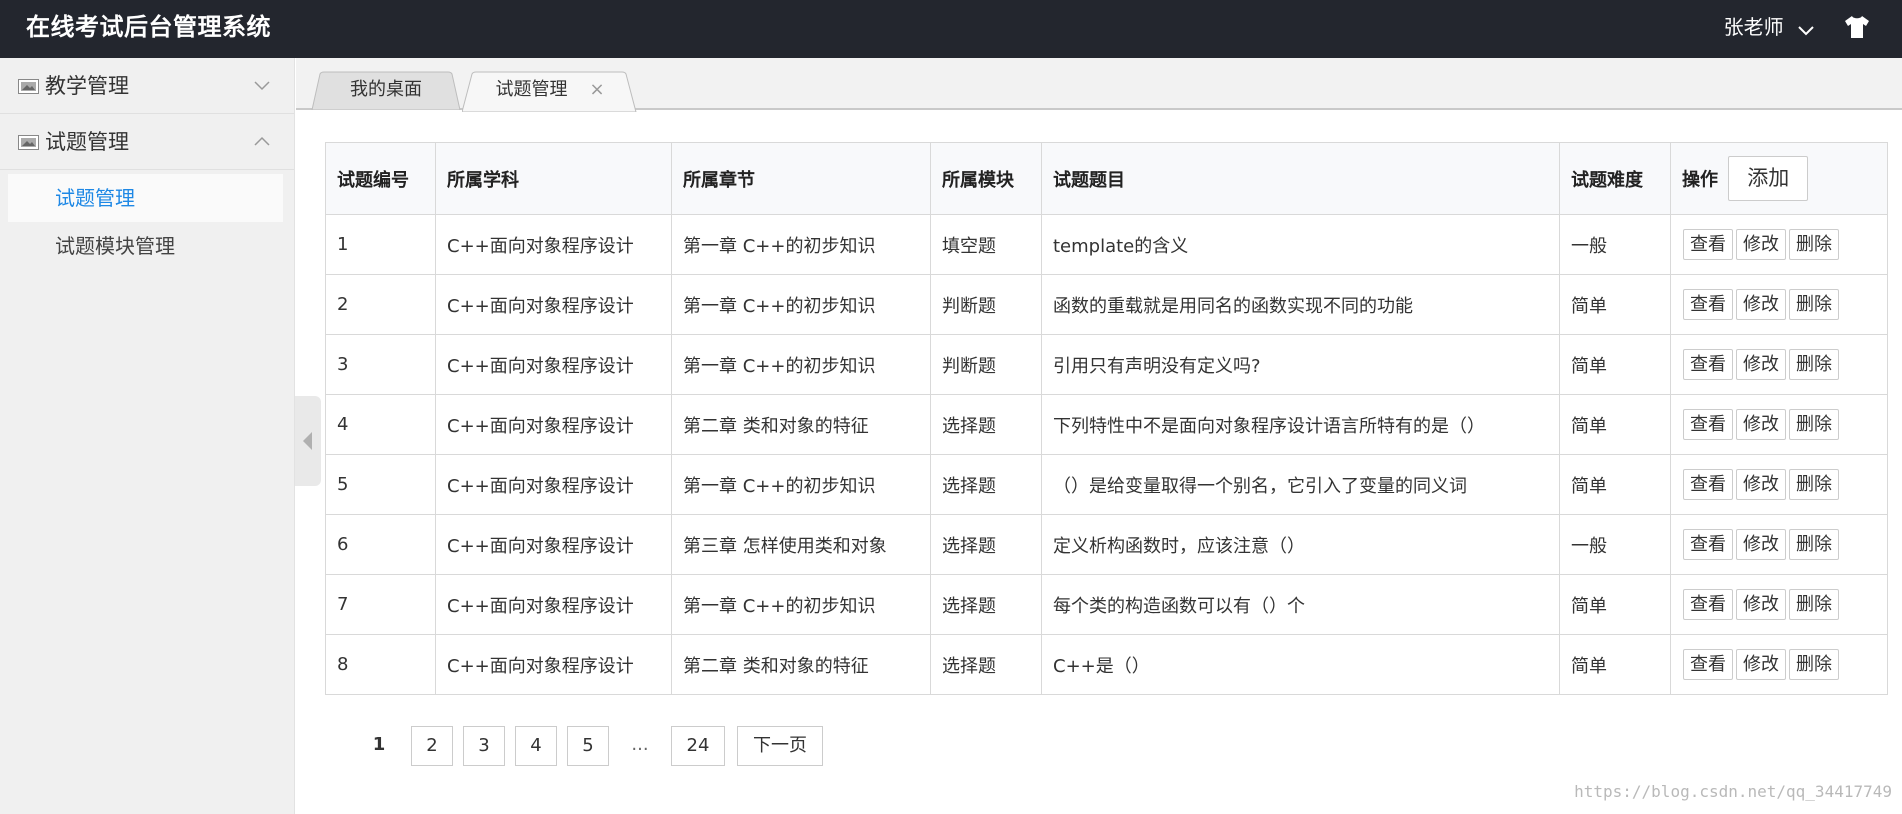  I want to click on cell-question-title: 下列特性中不是面向对象程序设计语言所特有的是（）, so click(1300, 424).